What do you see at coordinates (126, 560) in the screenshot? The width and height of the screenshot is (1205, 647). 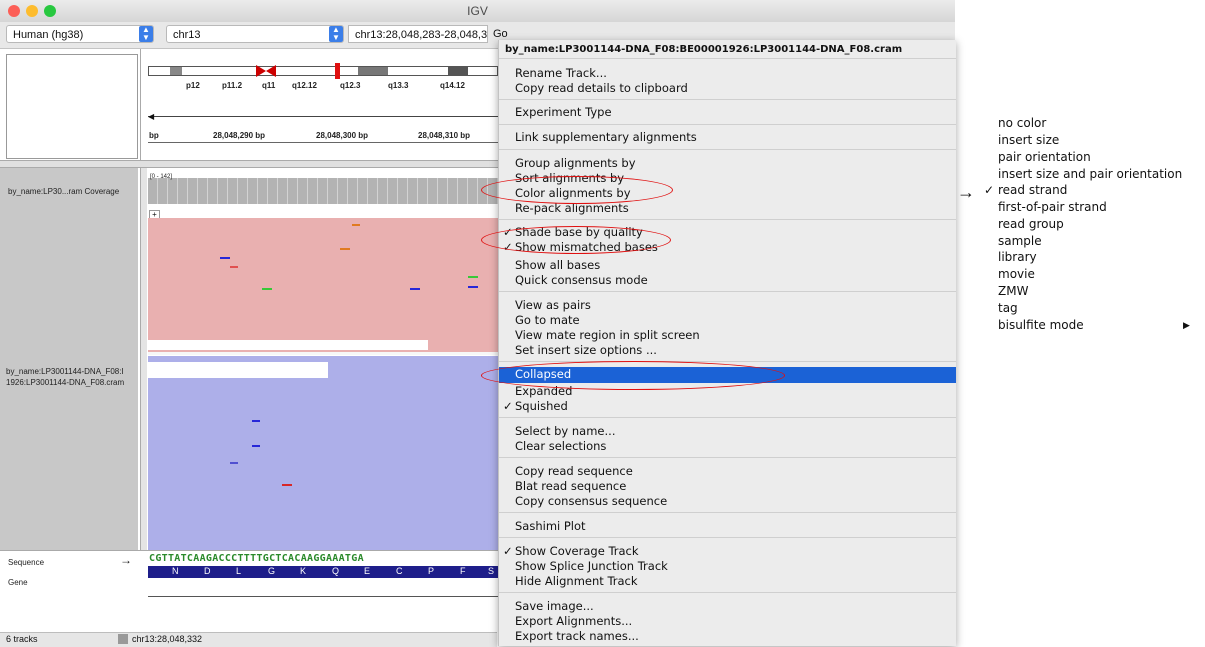 I see `strand-arrow-icon: →` at bounding box center [126, 560].